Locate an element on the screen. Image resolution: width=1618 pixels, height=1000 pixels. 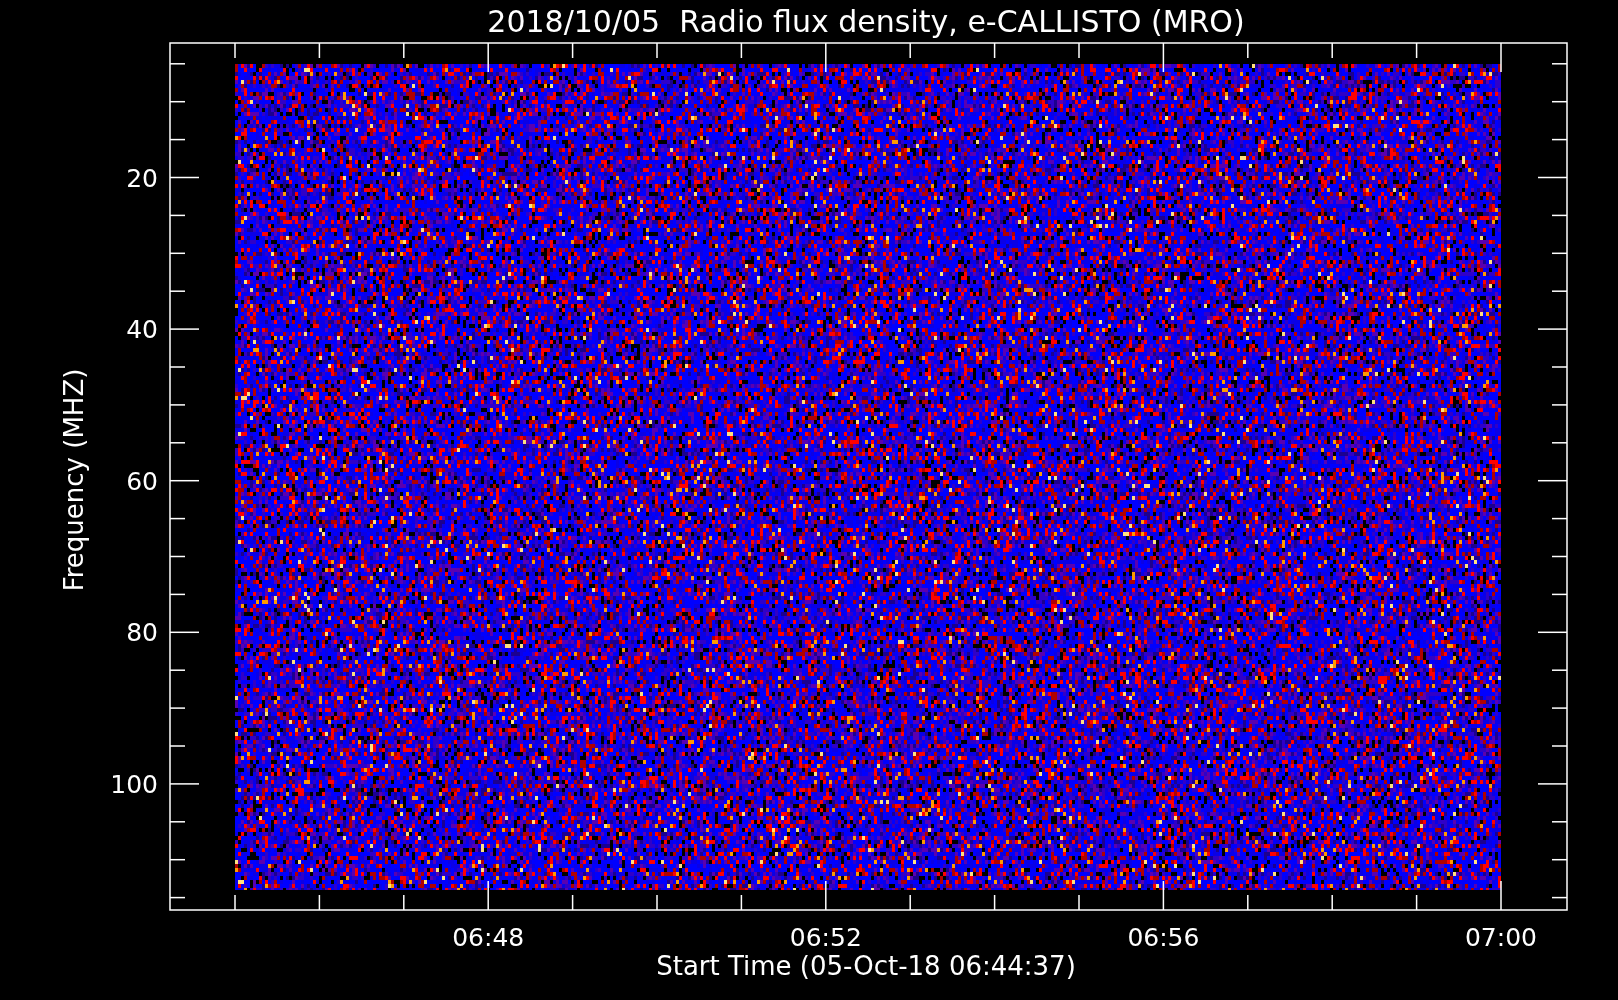
tick-label: 100 is located at coordinates (134, 784).